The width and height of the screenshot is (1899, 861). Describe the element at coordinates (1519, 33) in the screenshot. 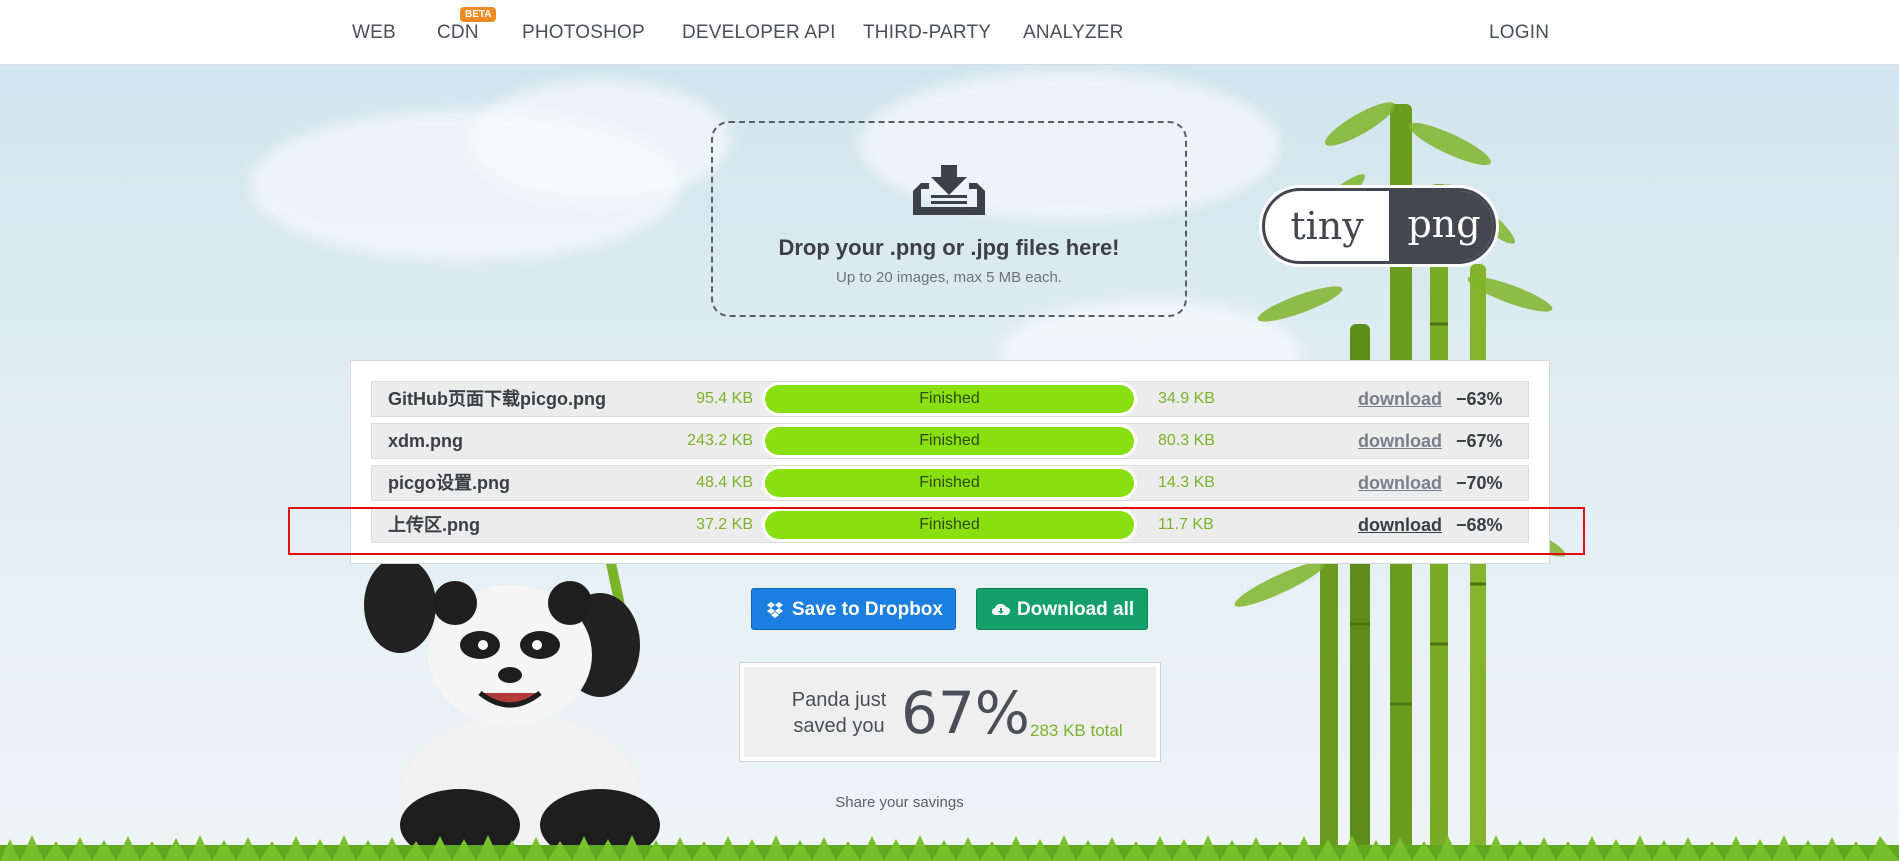

I see `nav-login: LOGIN` at that location.